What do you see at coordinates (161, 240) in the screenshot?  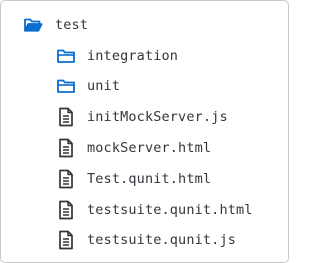 I see `tree-item-label: testsuite.qunit.js` at bounding box center [161, 240].